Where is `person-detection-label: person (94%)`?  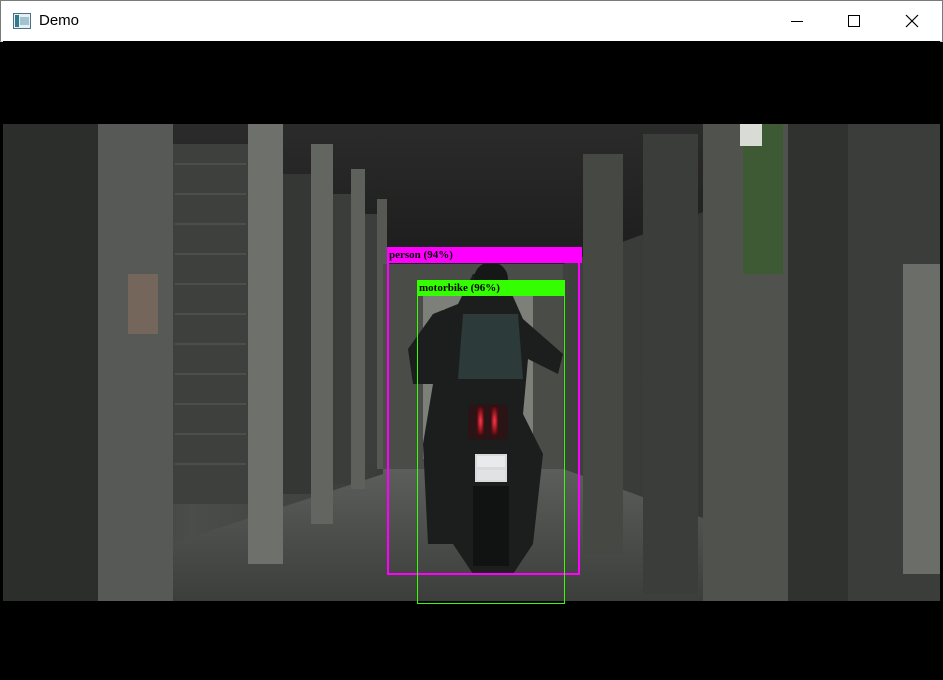
person-detection-label: person (94%) is located at coordinates (484, 255).